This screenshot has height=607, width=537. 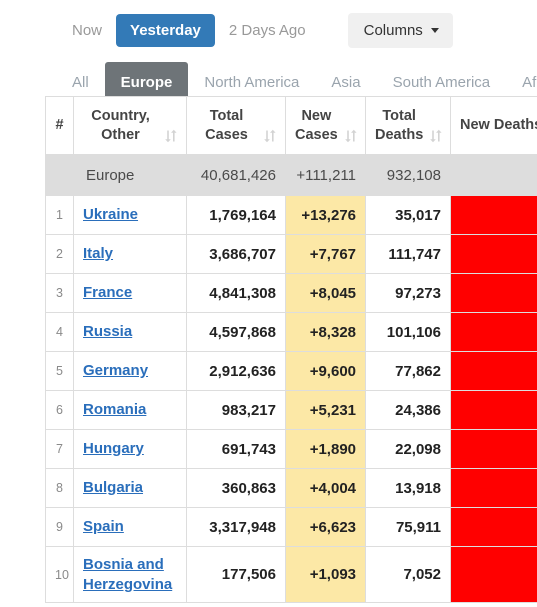 What do you see at coordinates (316, 125) in the screenshot?
I see `column-header-new-cases-label: New Cases` at bounding box center [316, 125].